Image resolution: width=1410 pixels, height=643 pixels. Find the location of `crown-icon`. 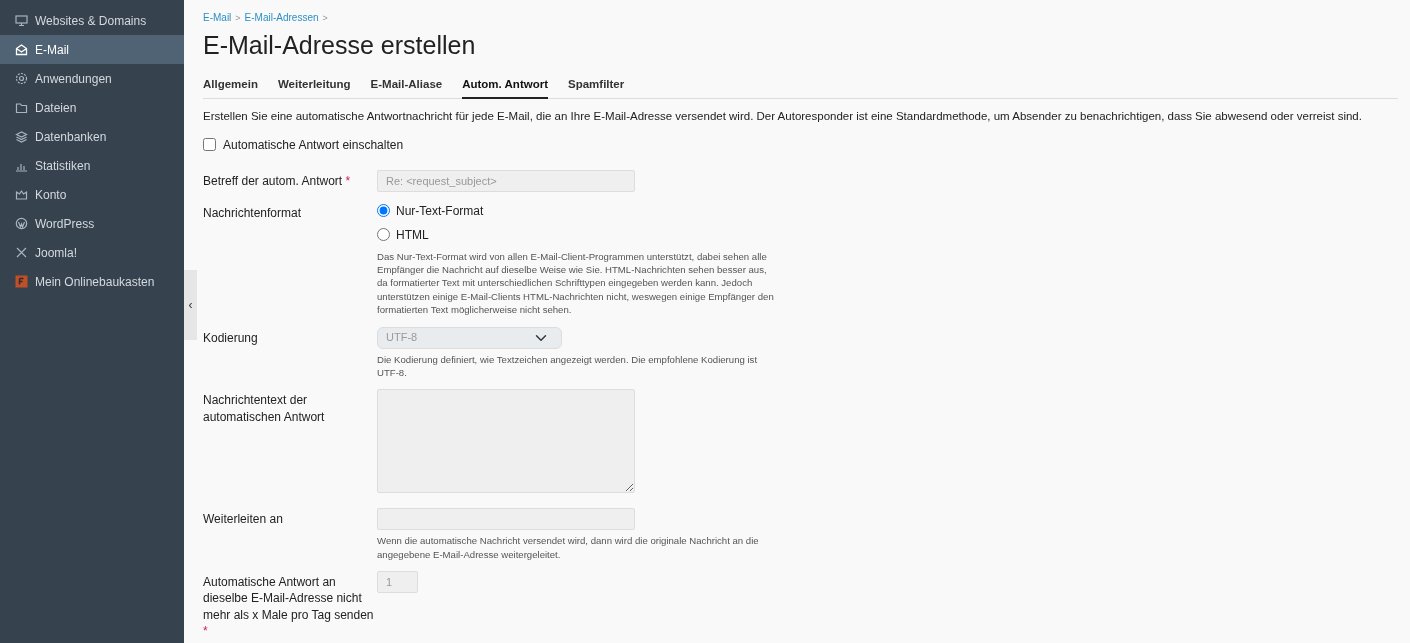

crown-icon is located at coordinates (21, 194).